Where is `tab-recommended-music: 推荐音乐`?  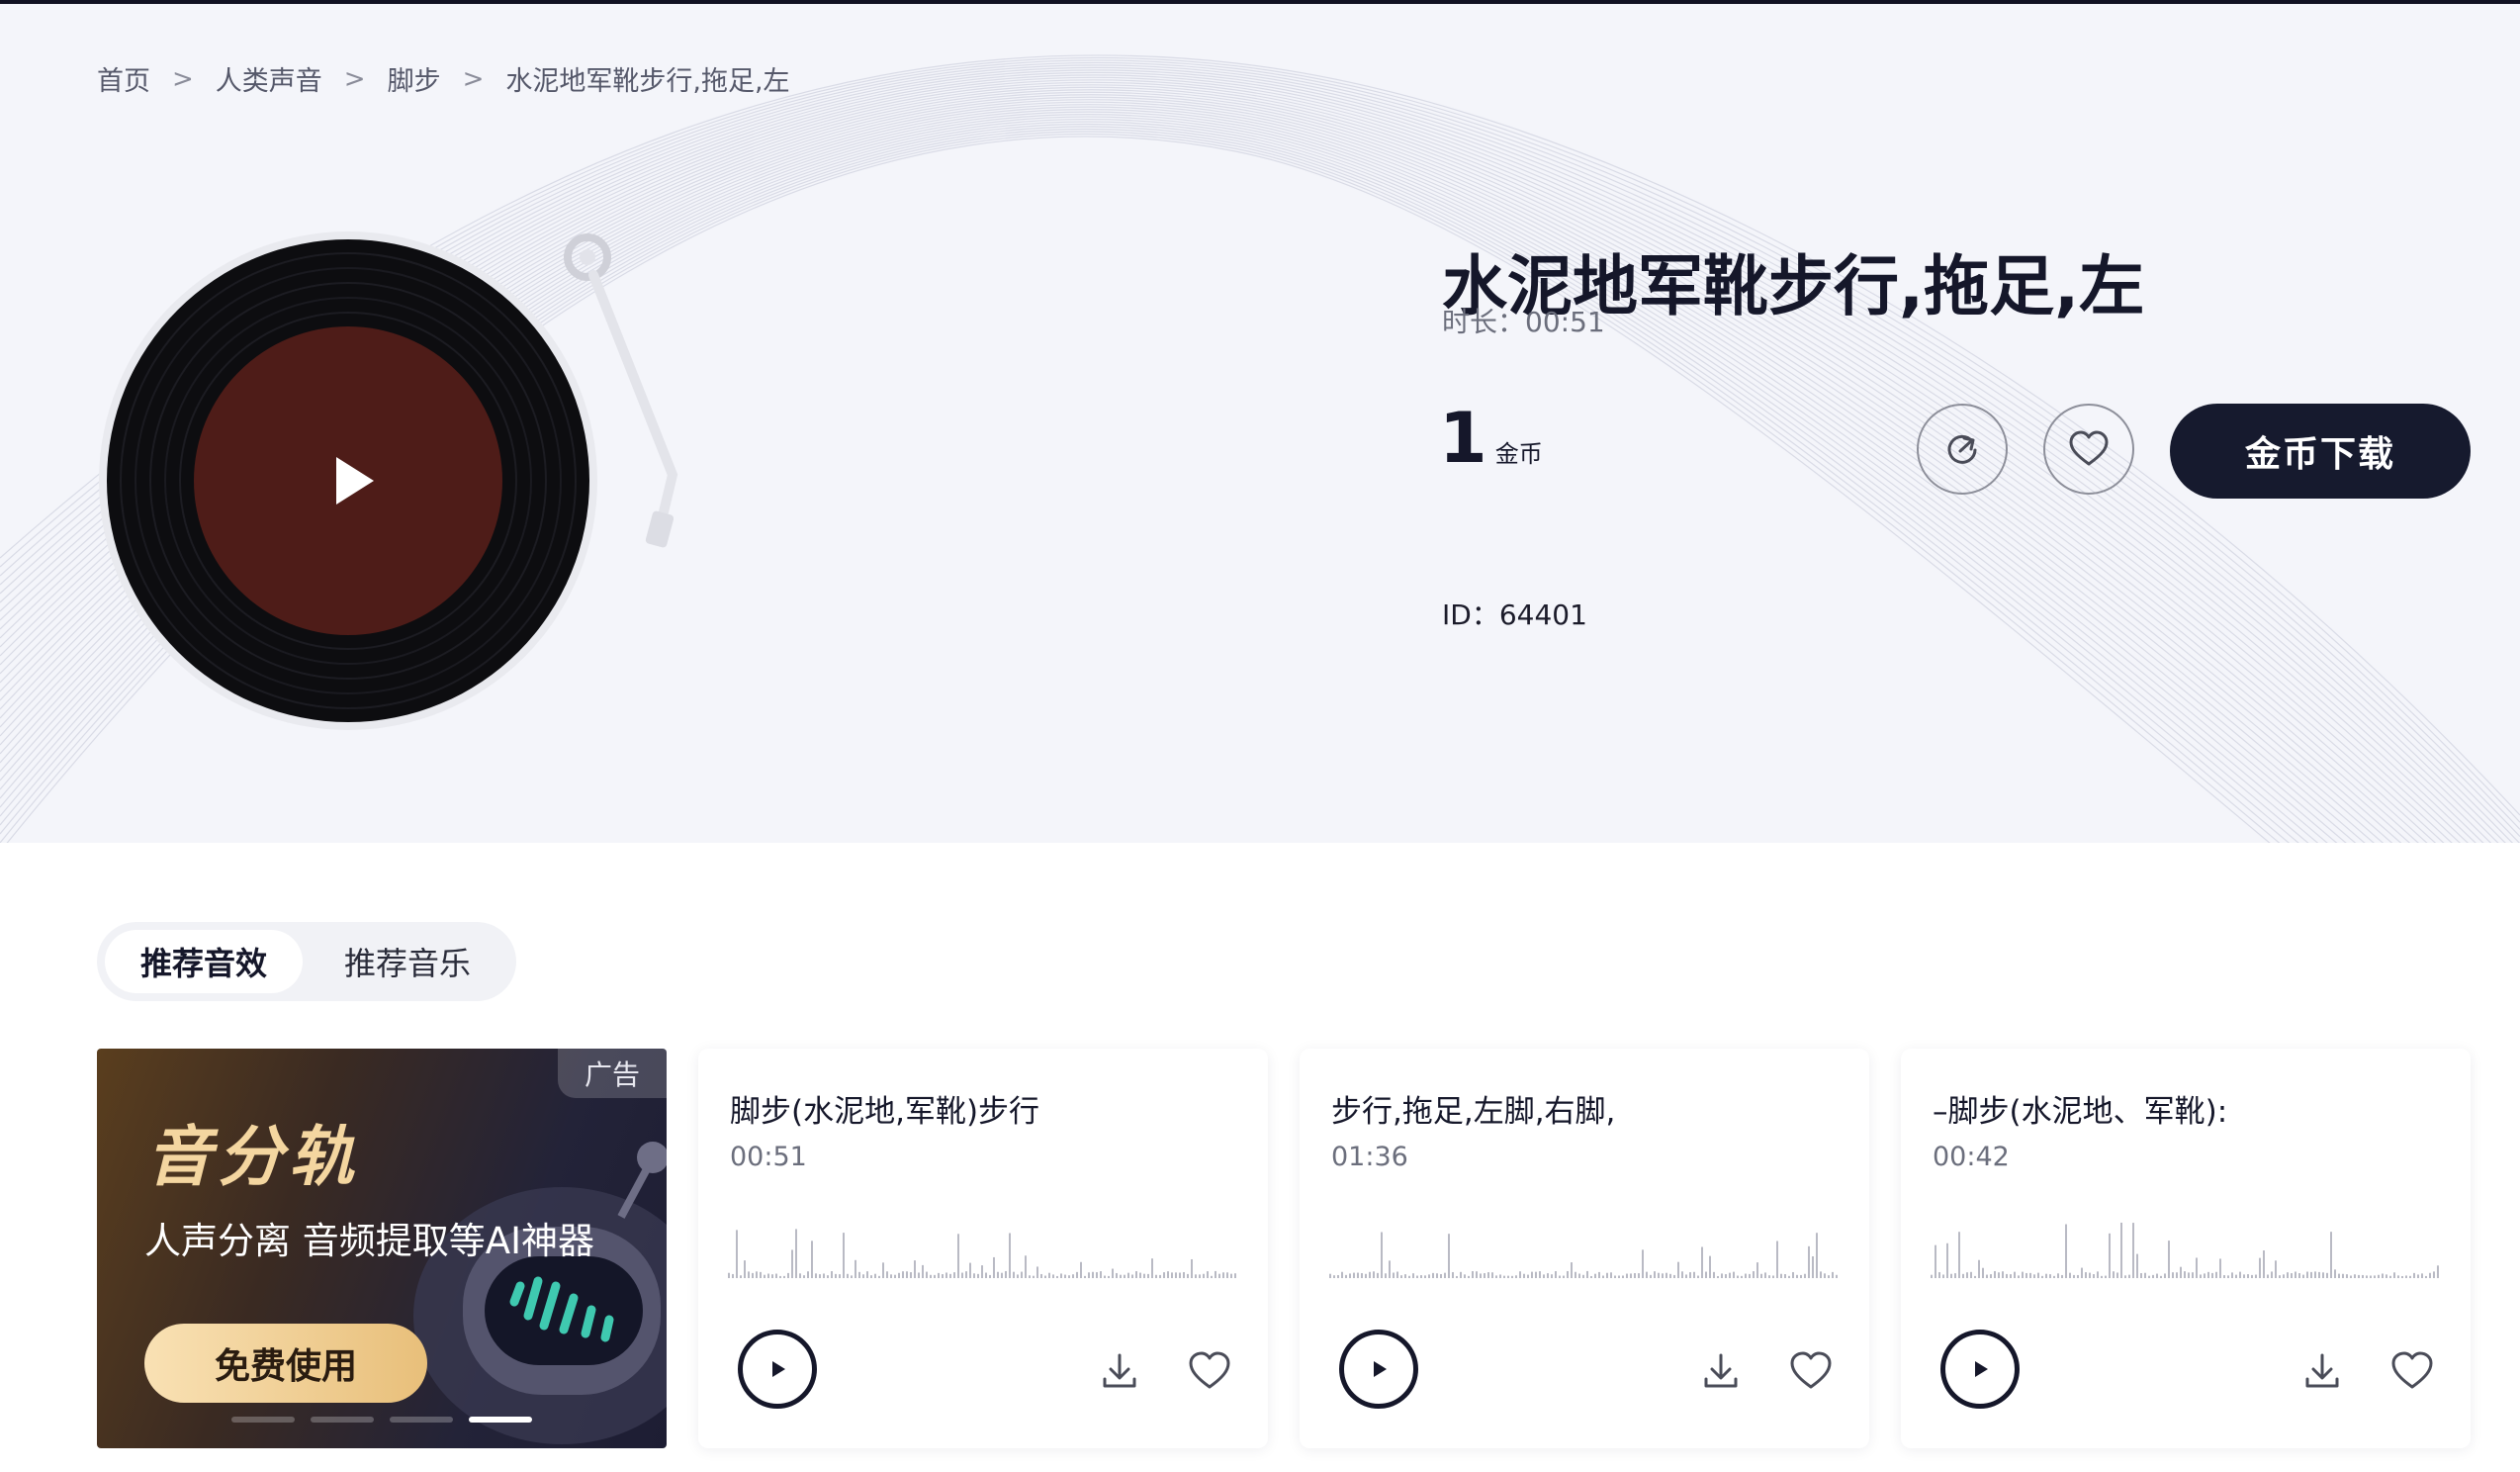
tab-recommended-music: 推荐音乐 is located at coordinates (407, 961).